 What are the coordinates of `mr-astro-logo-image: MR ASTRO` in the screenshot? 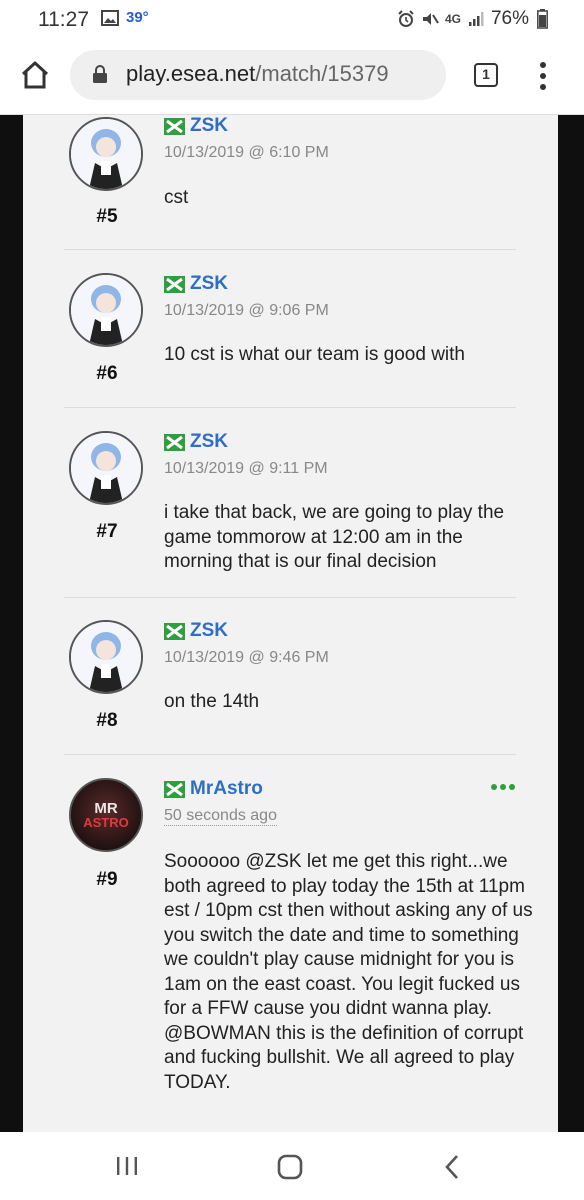 It's located at (106, 815).